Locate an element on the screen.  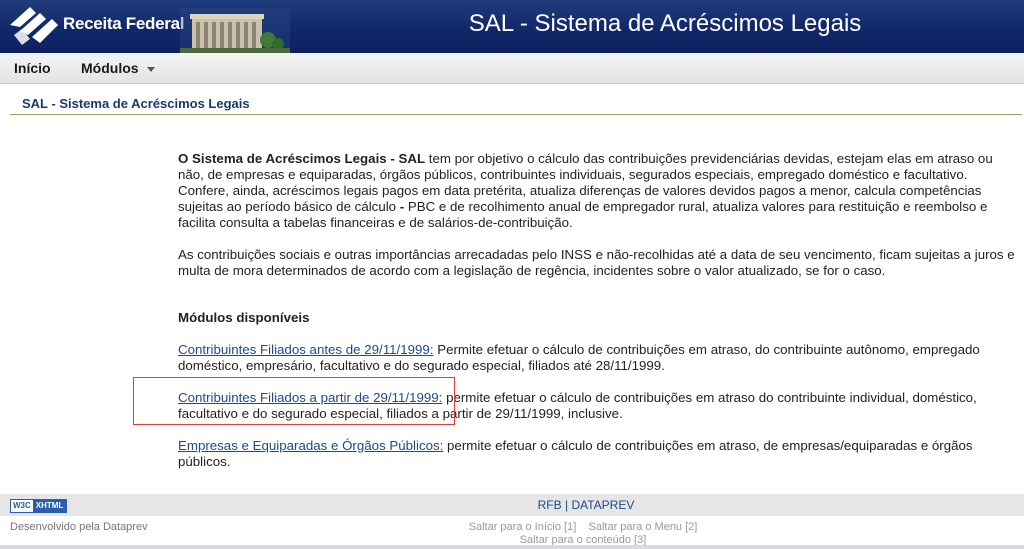
menu-bar: Início Módulos is located at coordinates (512, 68).